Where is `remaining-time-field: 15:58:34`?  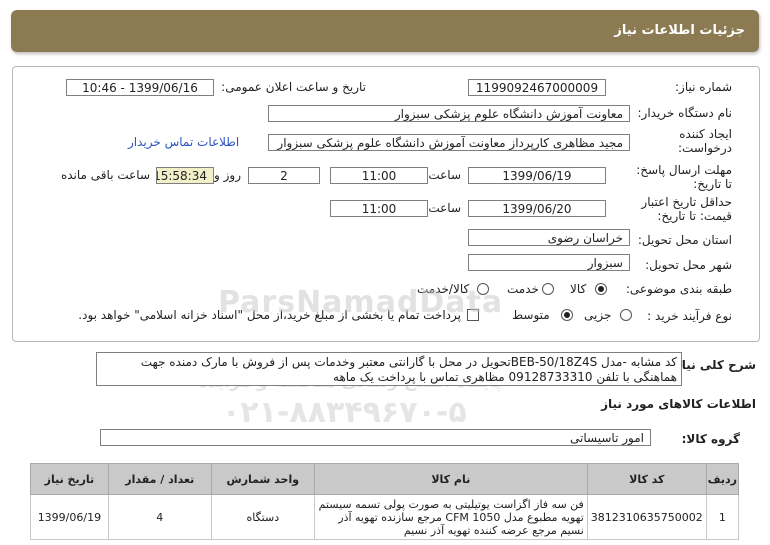 remaining-time-field: 15:58:34 is located at coordinates (185, 175).